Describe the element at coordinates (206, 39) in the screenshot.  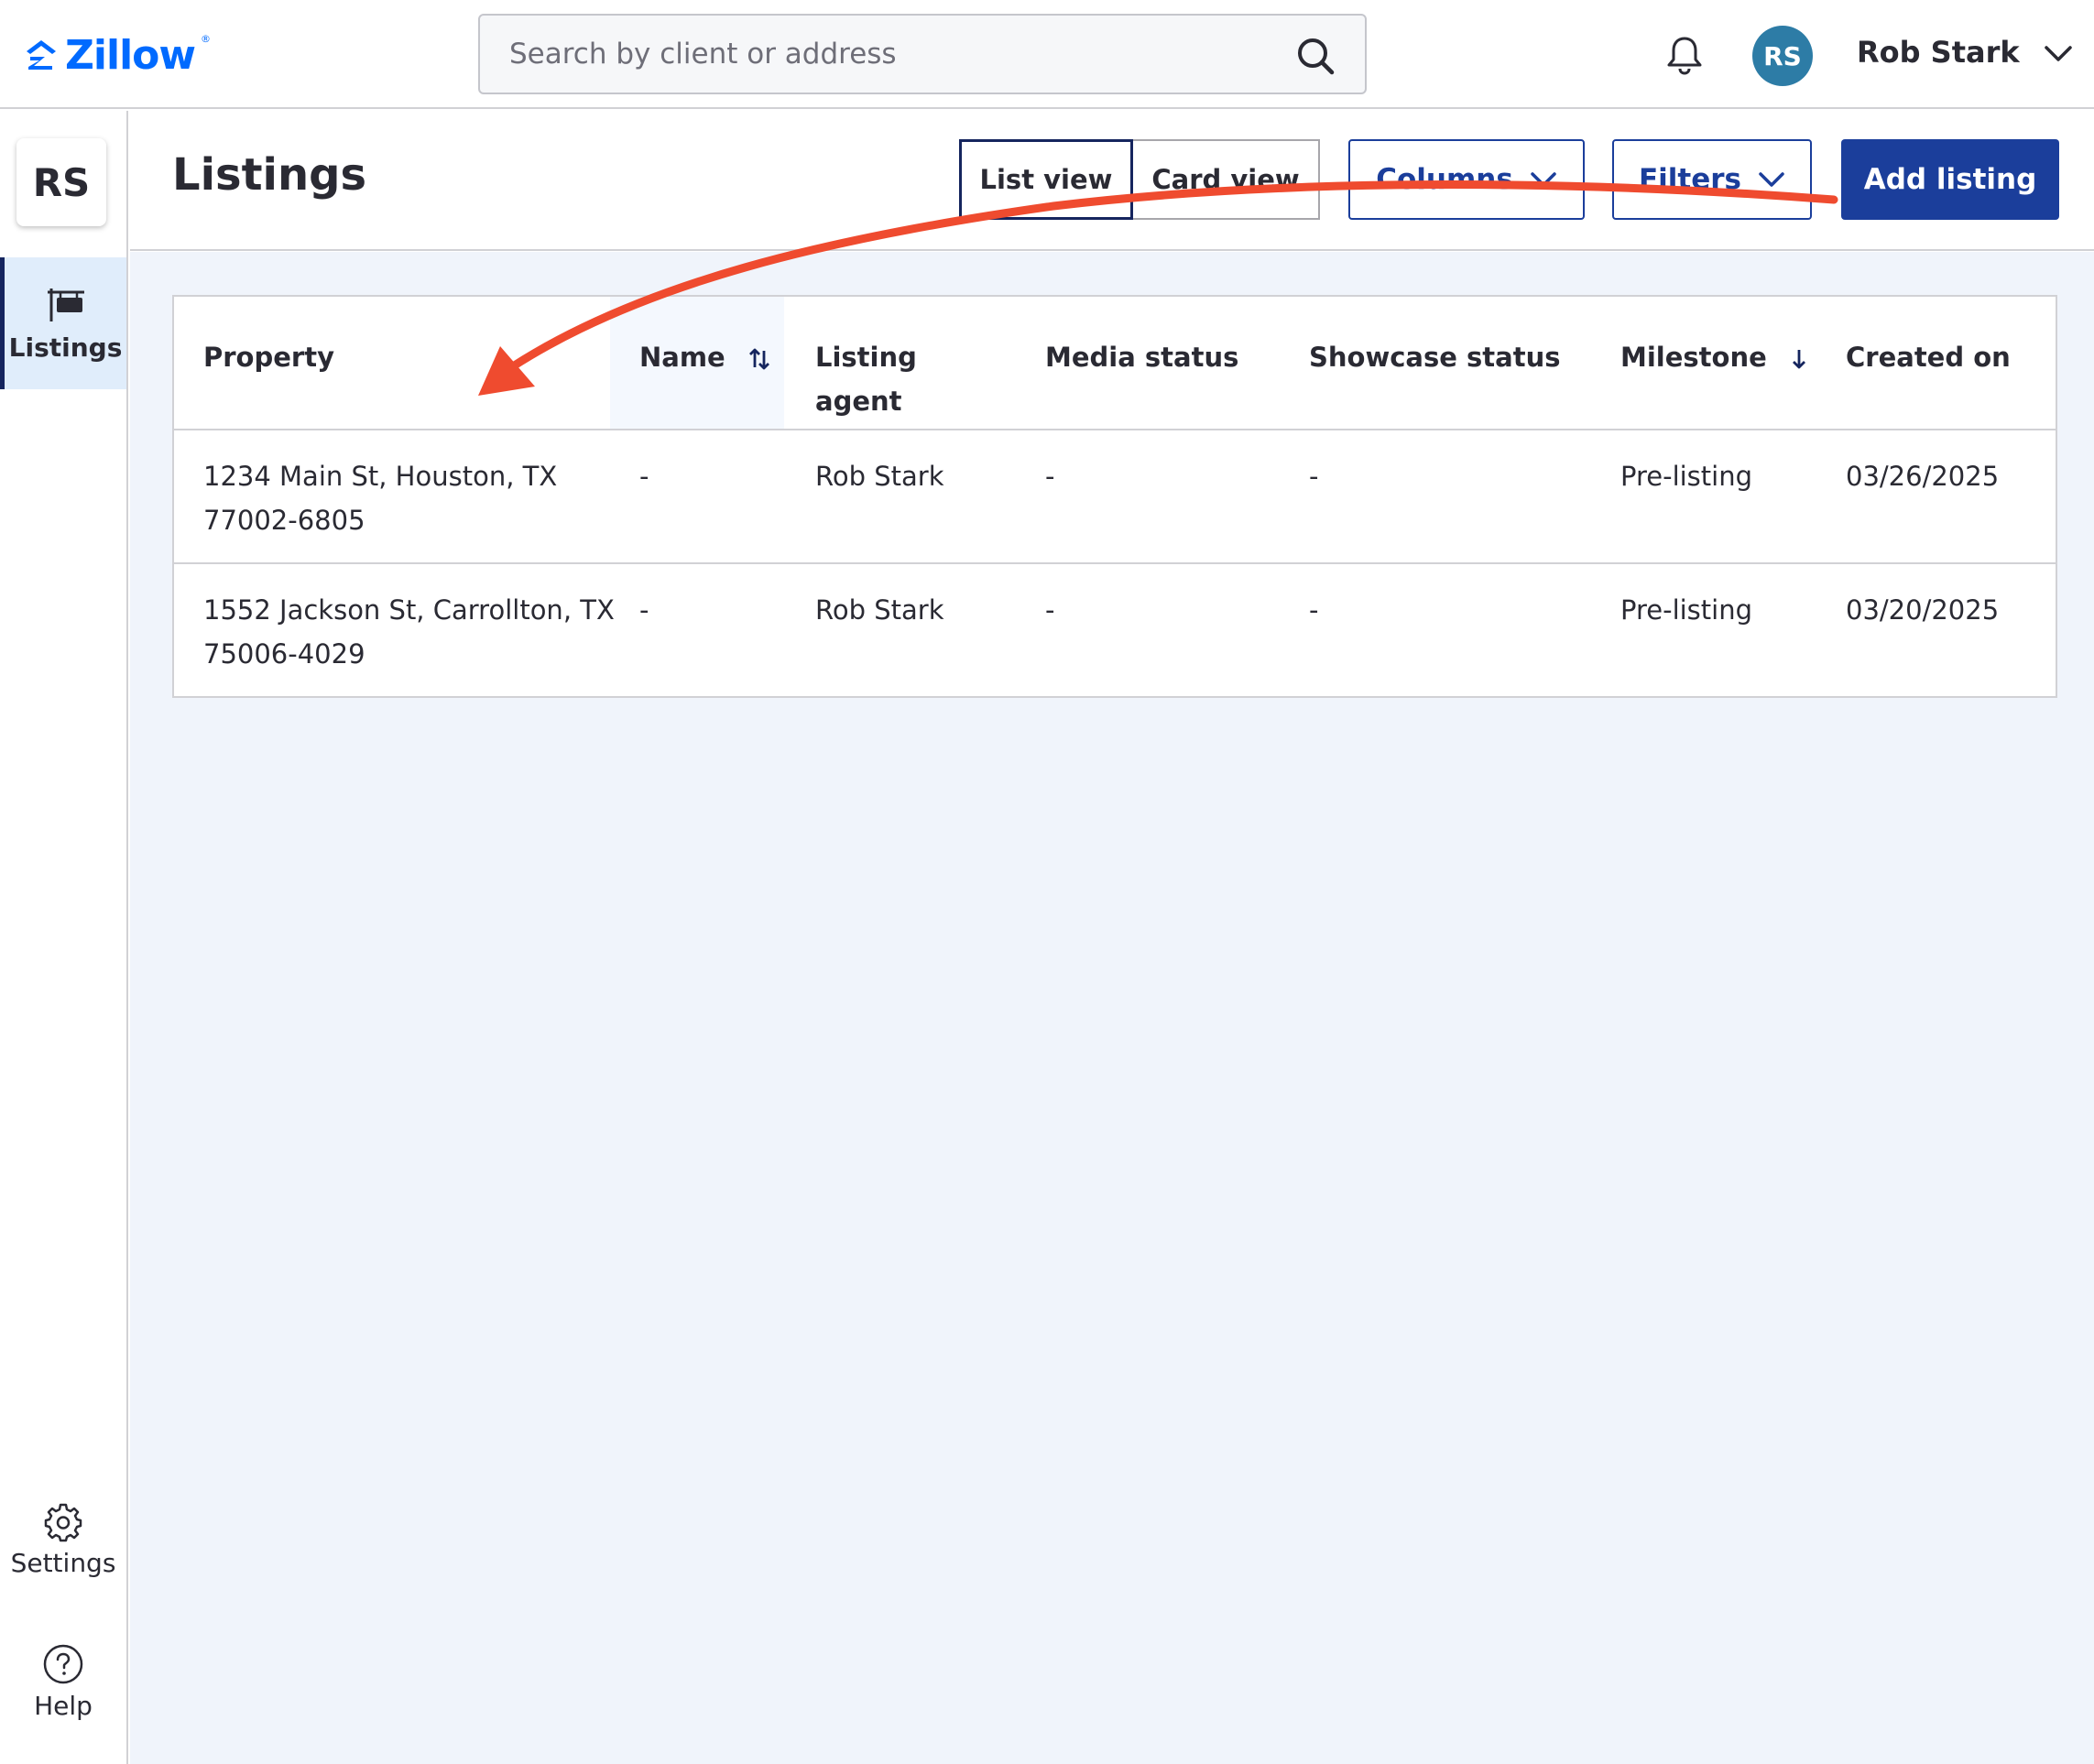
I see `logo-registered-mark: ®` at that location.